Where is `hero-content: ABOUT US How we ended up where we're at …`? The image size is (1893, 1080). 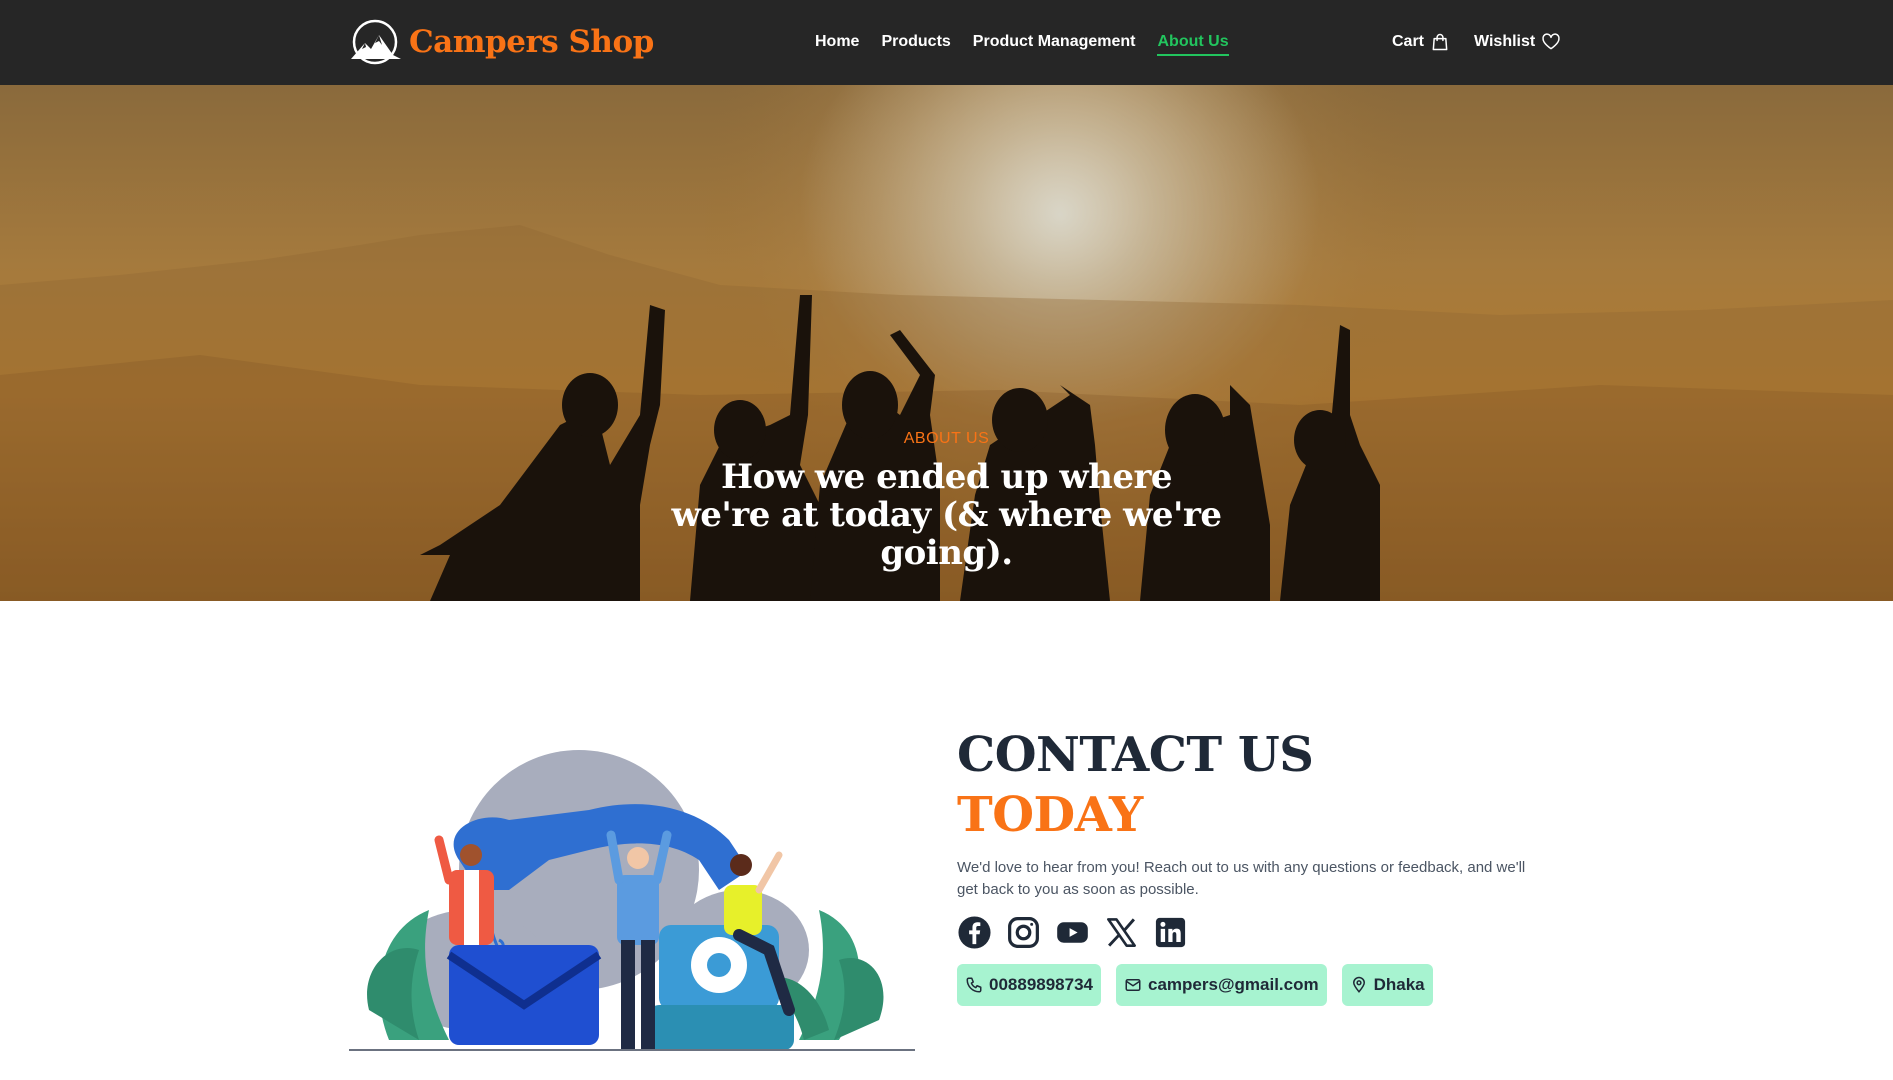 hero-content: ABOUT US How we ended up where we're at … is located at coordinates (946, 501).